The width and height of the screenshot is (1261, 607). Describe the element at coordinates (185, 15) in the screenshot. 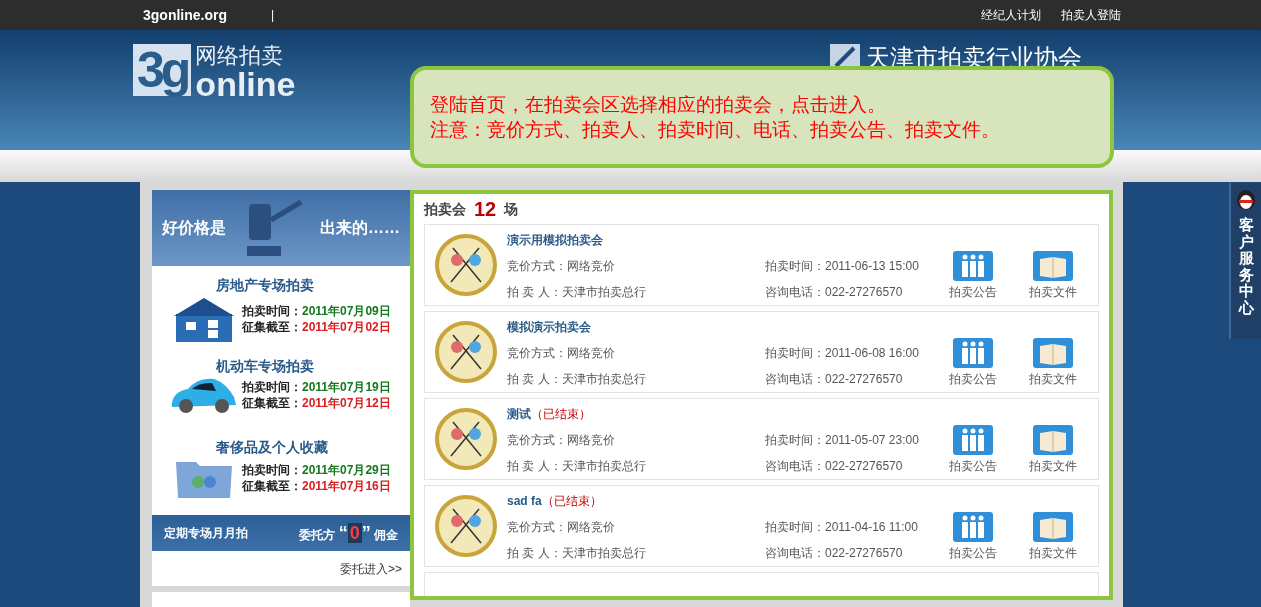

I see `site-name: 3gonline.org` at that location.